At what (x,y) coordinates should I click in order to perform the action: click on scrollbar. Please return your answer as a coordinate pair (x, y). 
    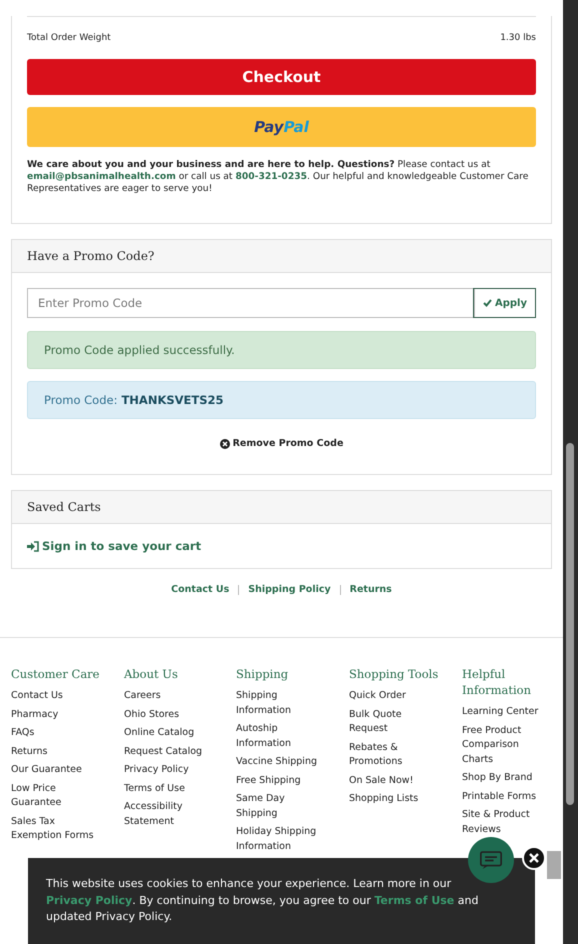
    Looking at the image, I should click on (570, 472).